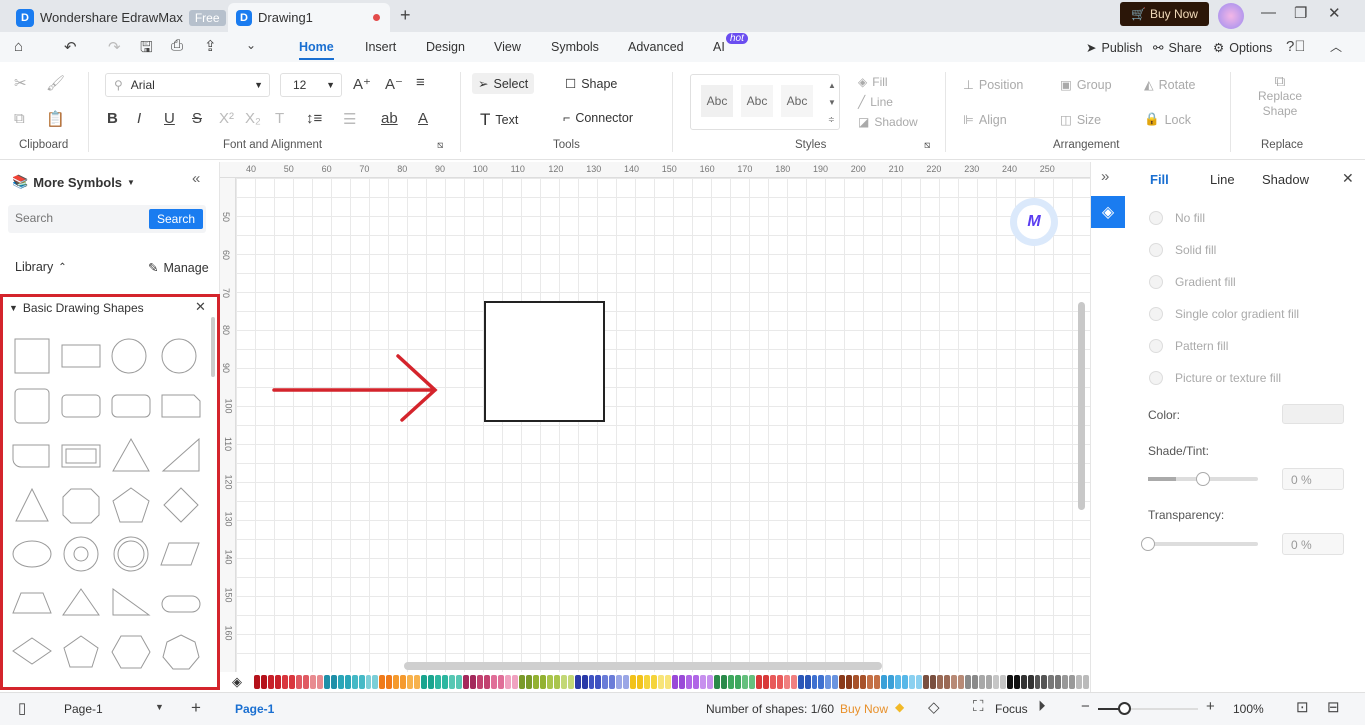  What do you see at coordinates (591, 84) in the screenshot?
I see `shape-tool: ☐ Shape` at bounding box center [591, 84].